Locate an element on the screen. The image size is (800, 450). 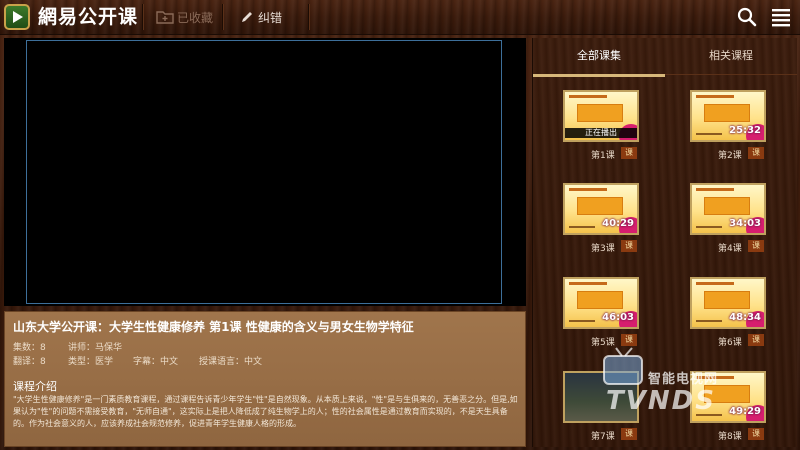
lesson-card-3: 40:29 第3课 课 is located at coordinates (608, 219).